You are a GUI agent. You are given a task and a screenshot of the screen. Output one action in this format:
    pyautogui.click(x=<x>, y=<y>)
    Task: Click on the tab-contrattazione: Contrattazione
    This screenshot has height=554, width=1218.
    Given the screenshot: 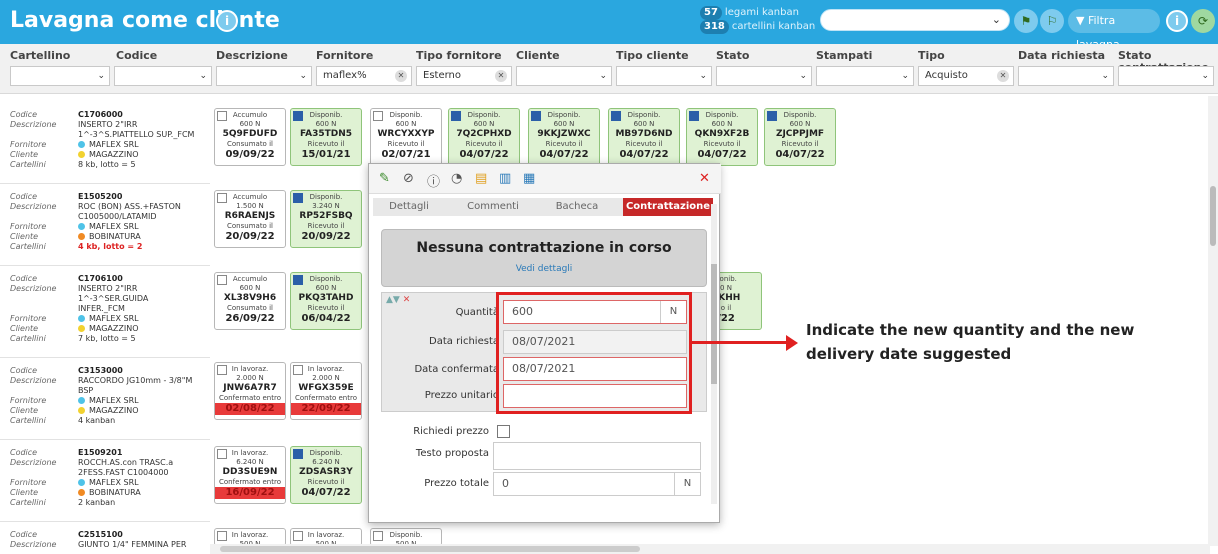 What is the action you would take?
    pyautogui.click(x=668, y=207)
    